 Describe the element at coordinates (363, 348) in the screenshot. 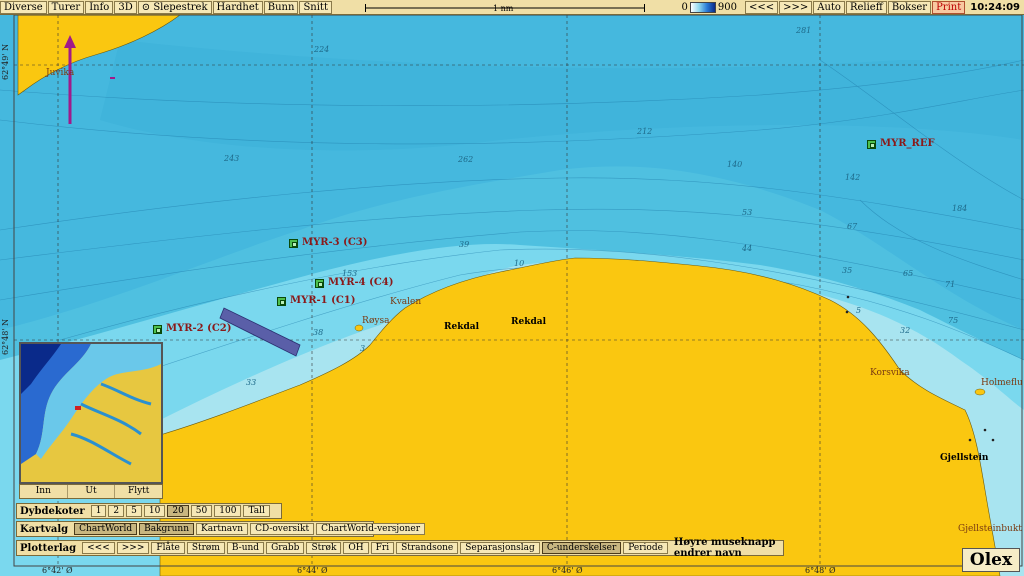

I see `depth-label: 3` at that location.